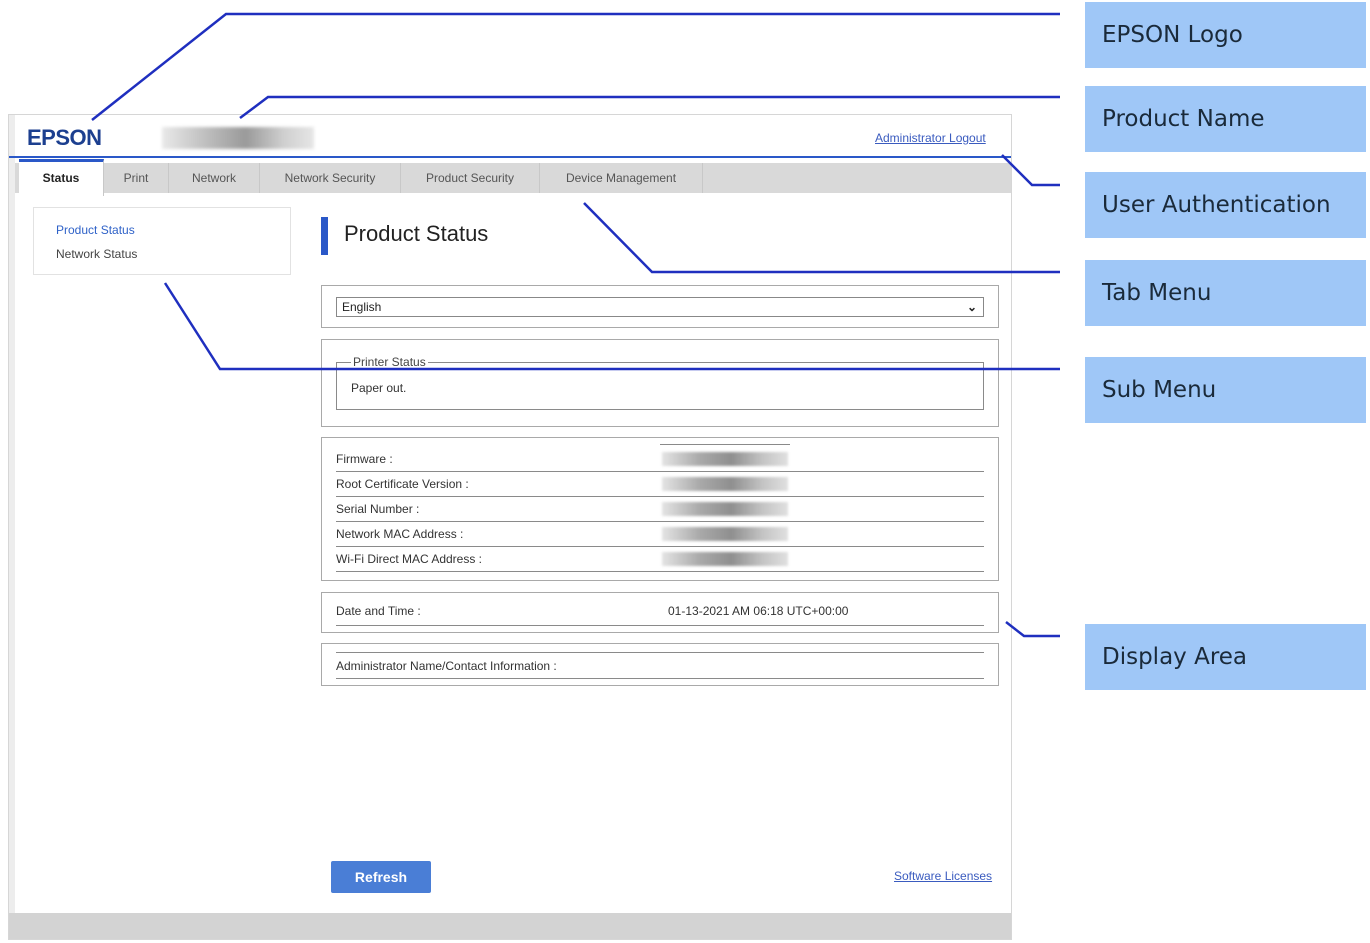 This screenshot has width=1370, height=943. What do you see at coordinates (821, 238) in the screenshot?
I see `leader-tab-menu` at bounding box center [821, 238].